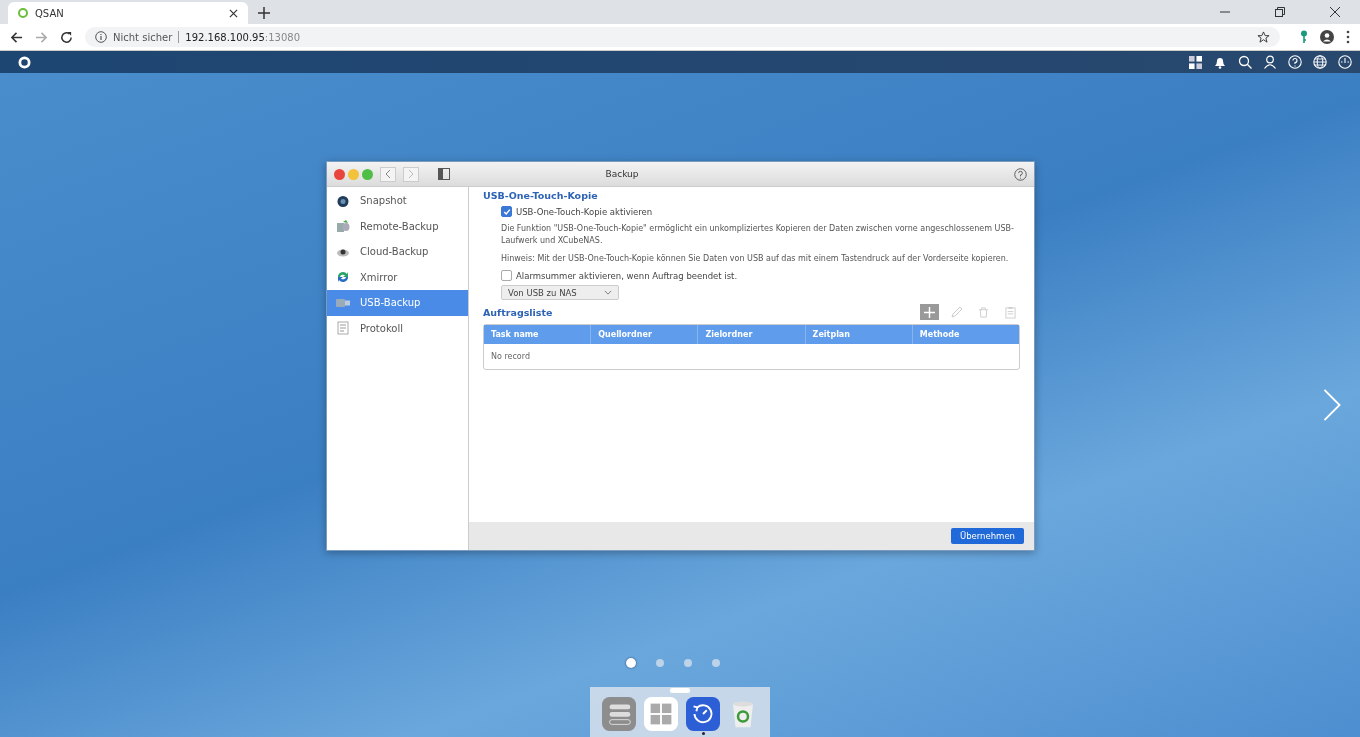  What do you see at coordinates (680, 690) in the screenshot?
I see `dock-handle` at bounding box center [680, 690].